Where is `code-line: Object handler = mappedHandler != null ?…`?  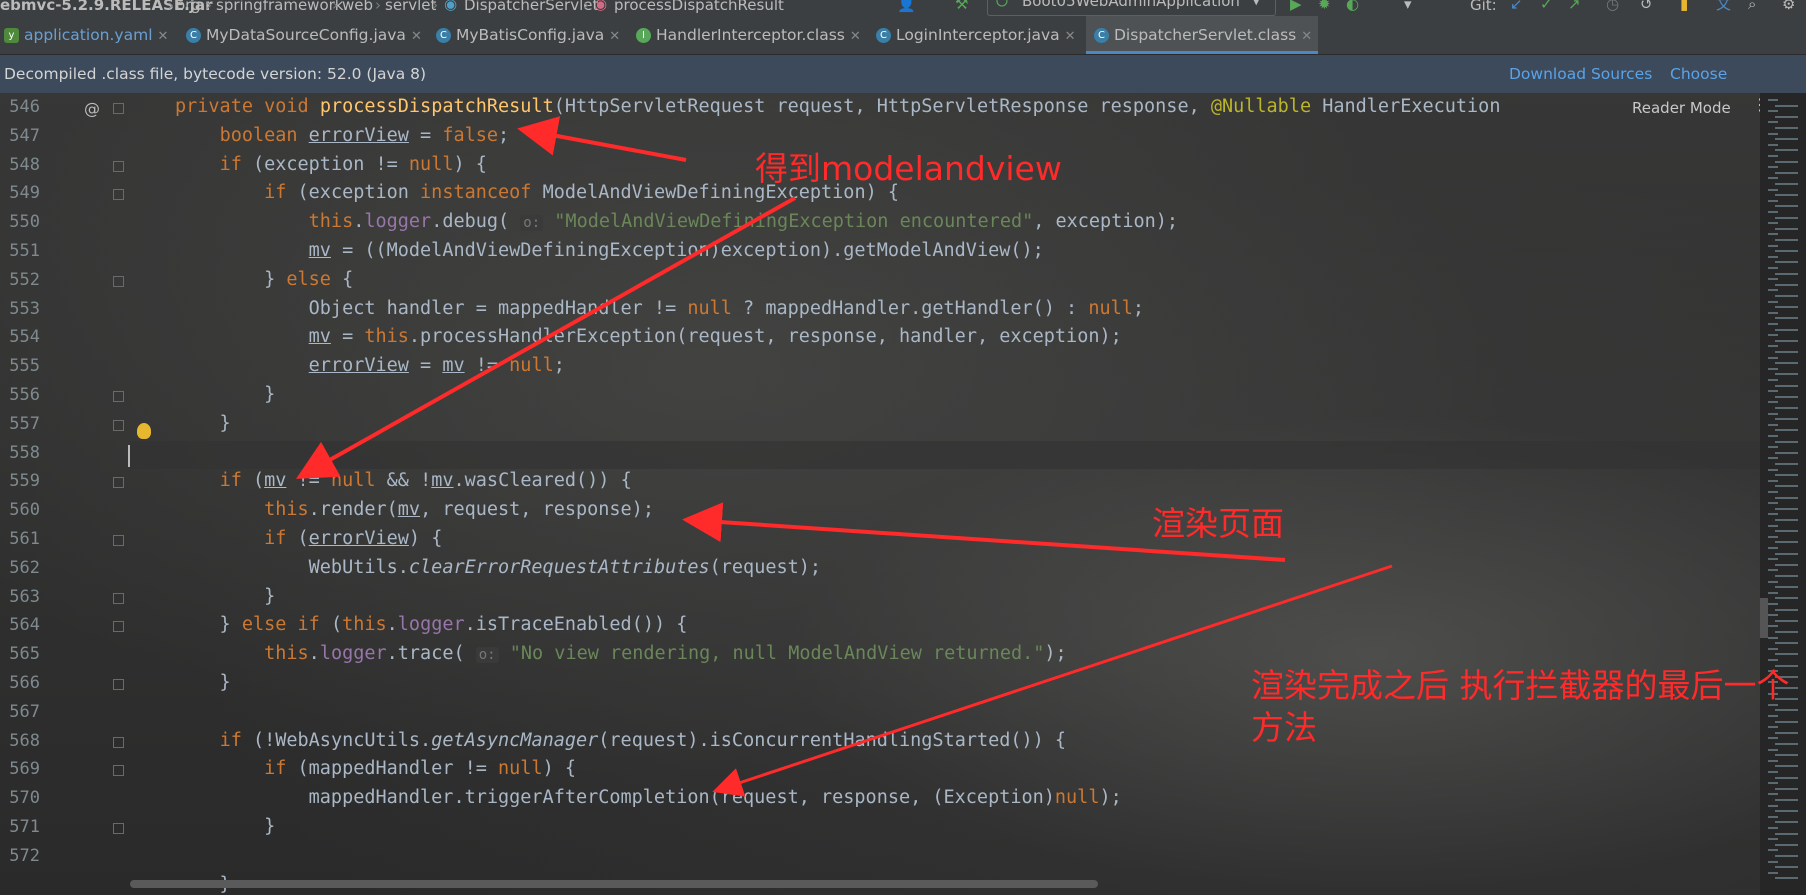 code-line: Object handler = mappedHandler != null ?… is located at coordinates (659, 309).